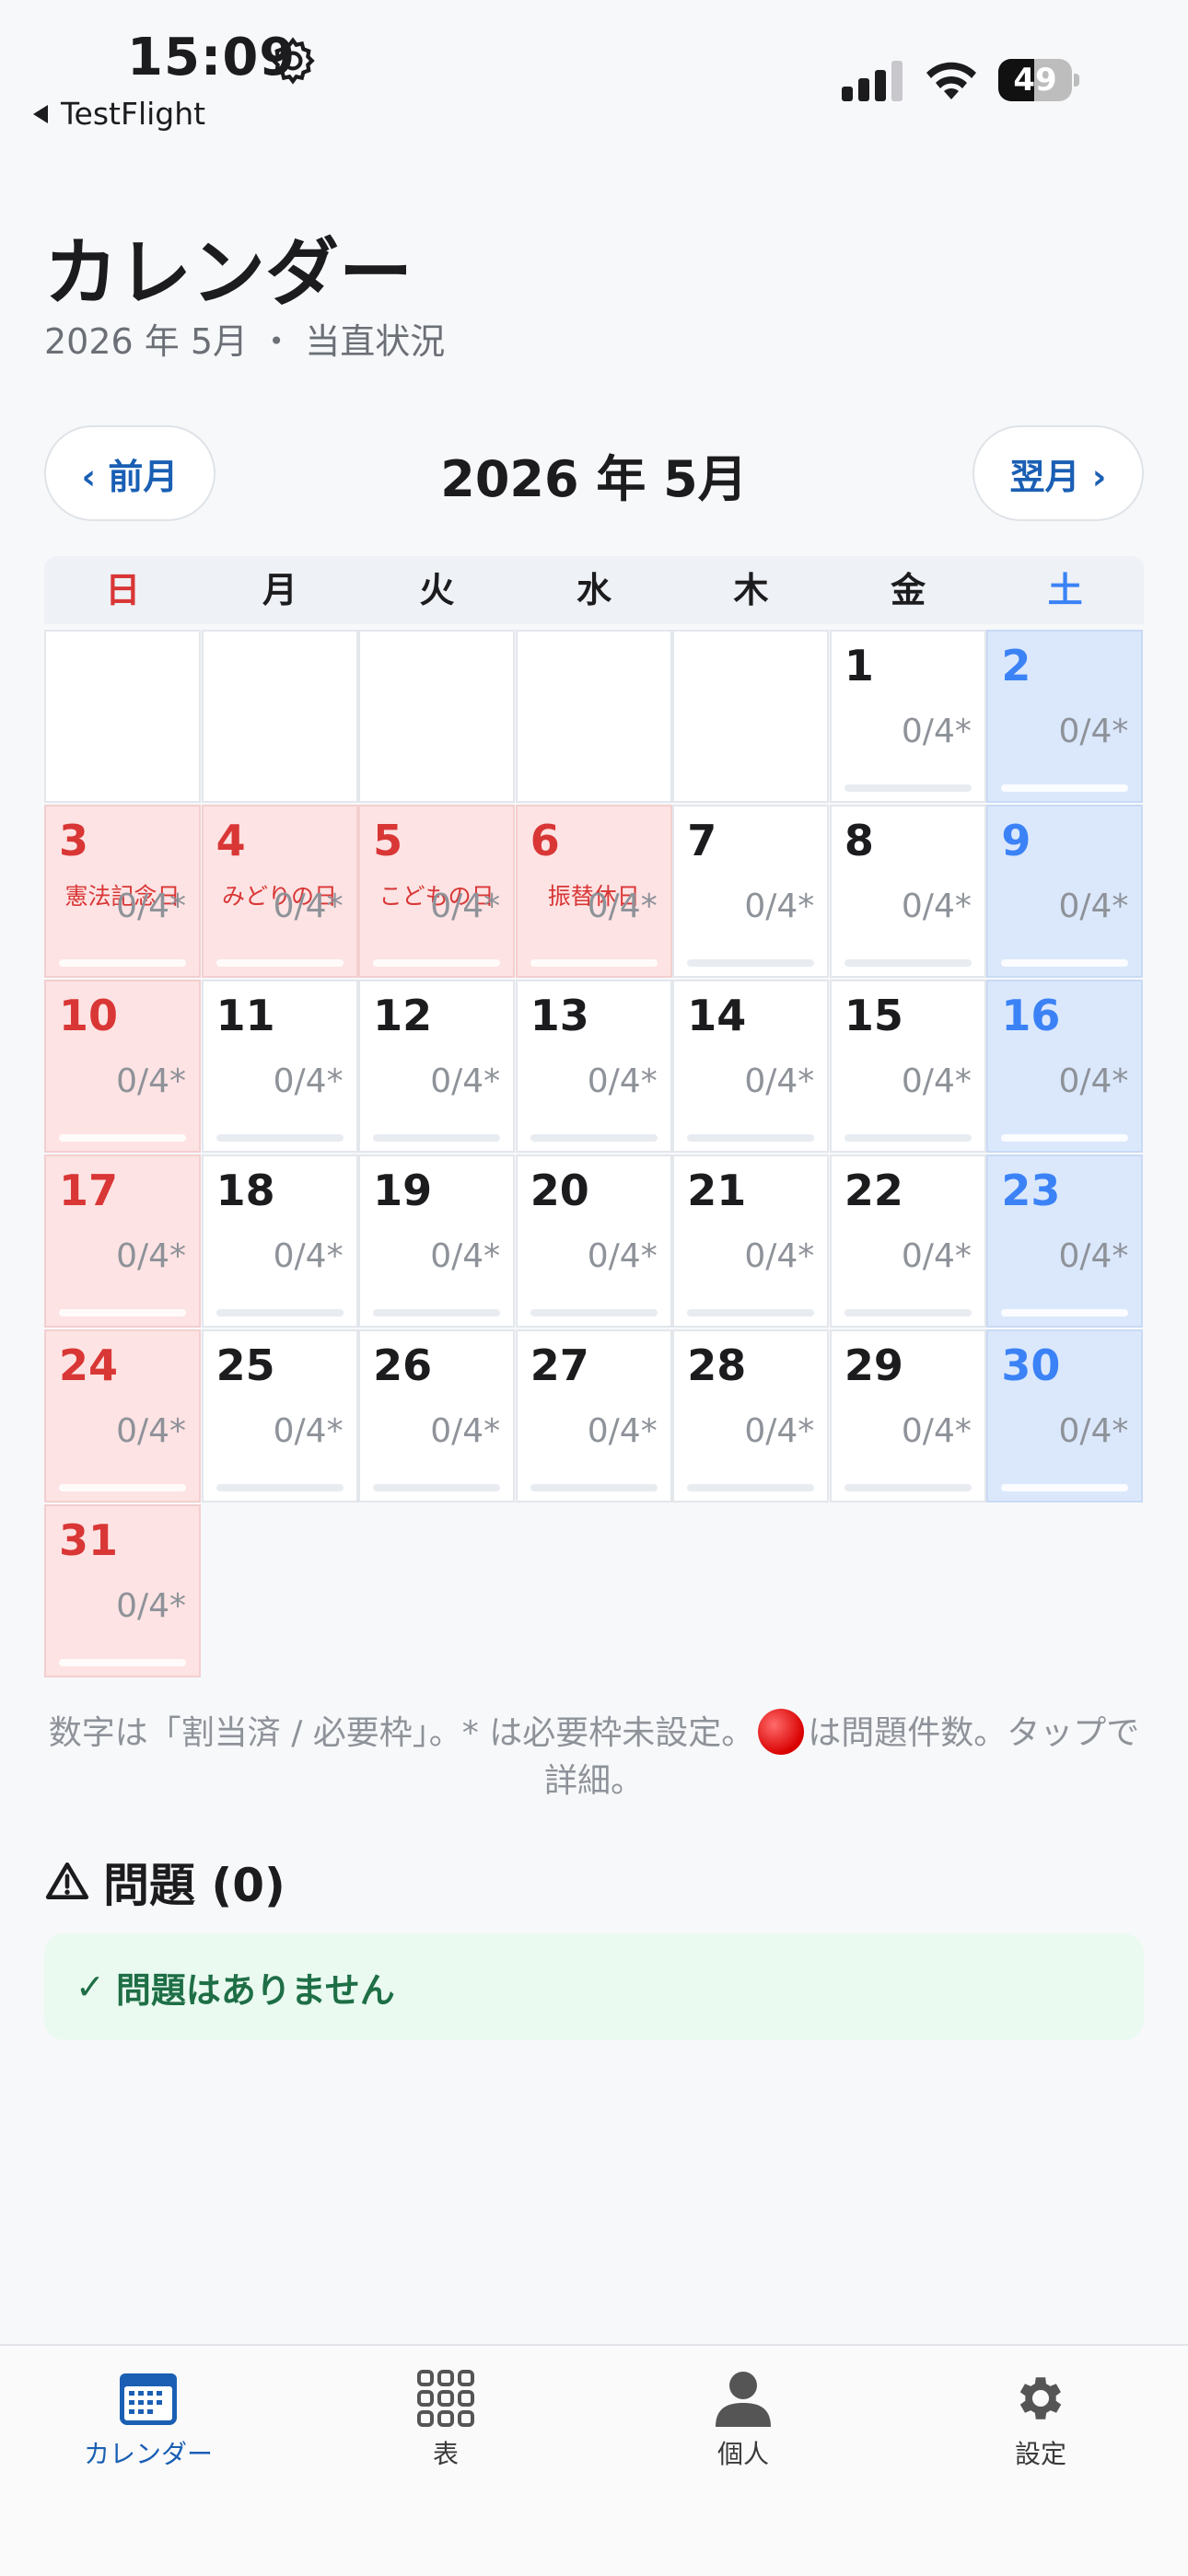 The image size is (1188, 2576). I want to click on day-number: 20, so click(559, 1190).